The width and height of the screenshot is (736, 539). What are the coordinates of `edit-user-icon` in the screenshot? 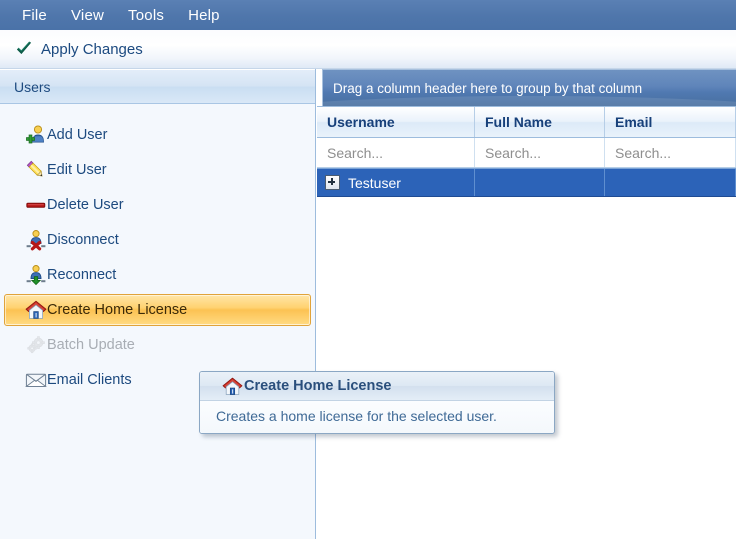 It's located at (29, 170).